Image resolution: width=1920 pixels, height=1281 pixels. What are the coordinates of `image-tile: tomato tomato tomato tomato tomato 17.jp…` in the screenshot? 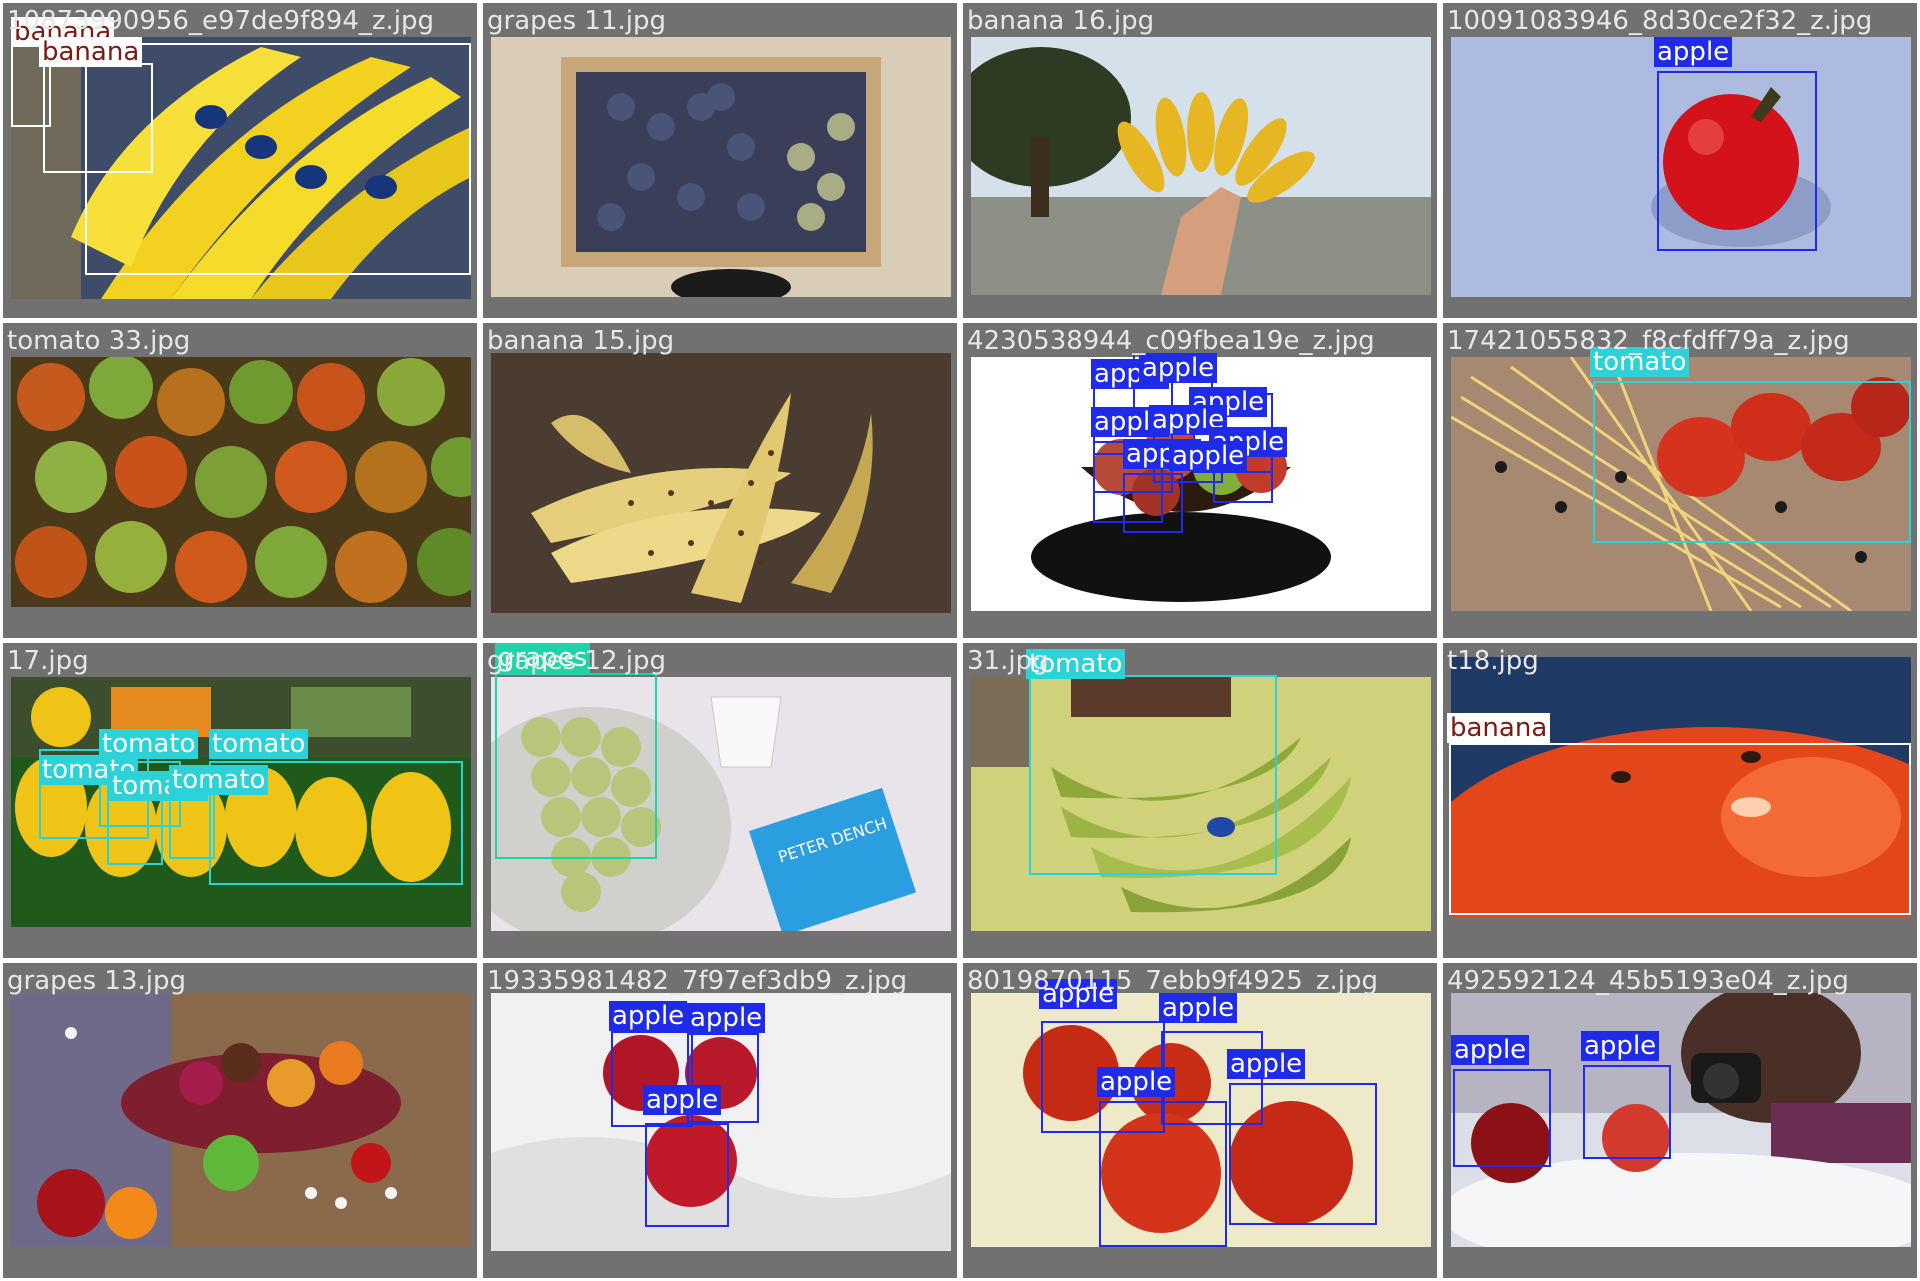 It's located at (240, 800).